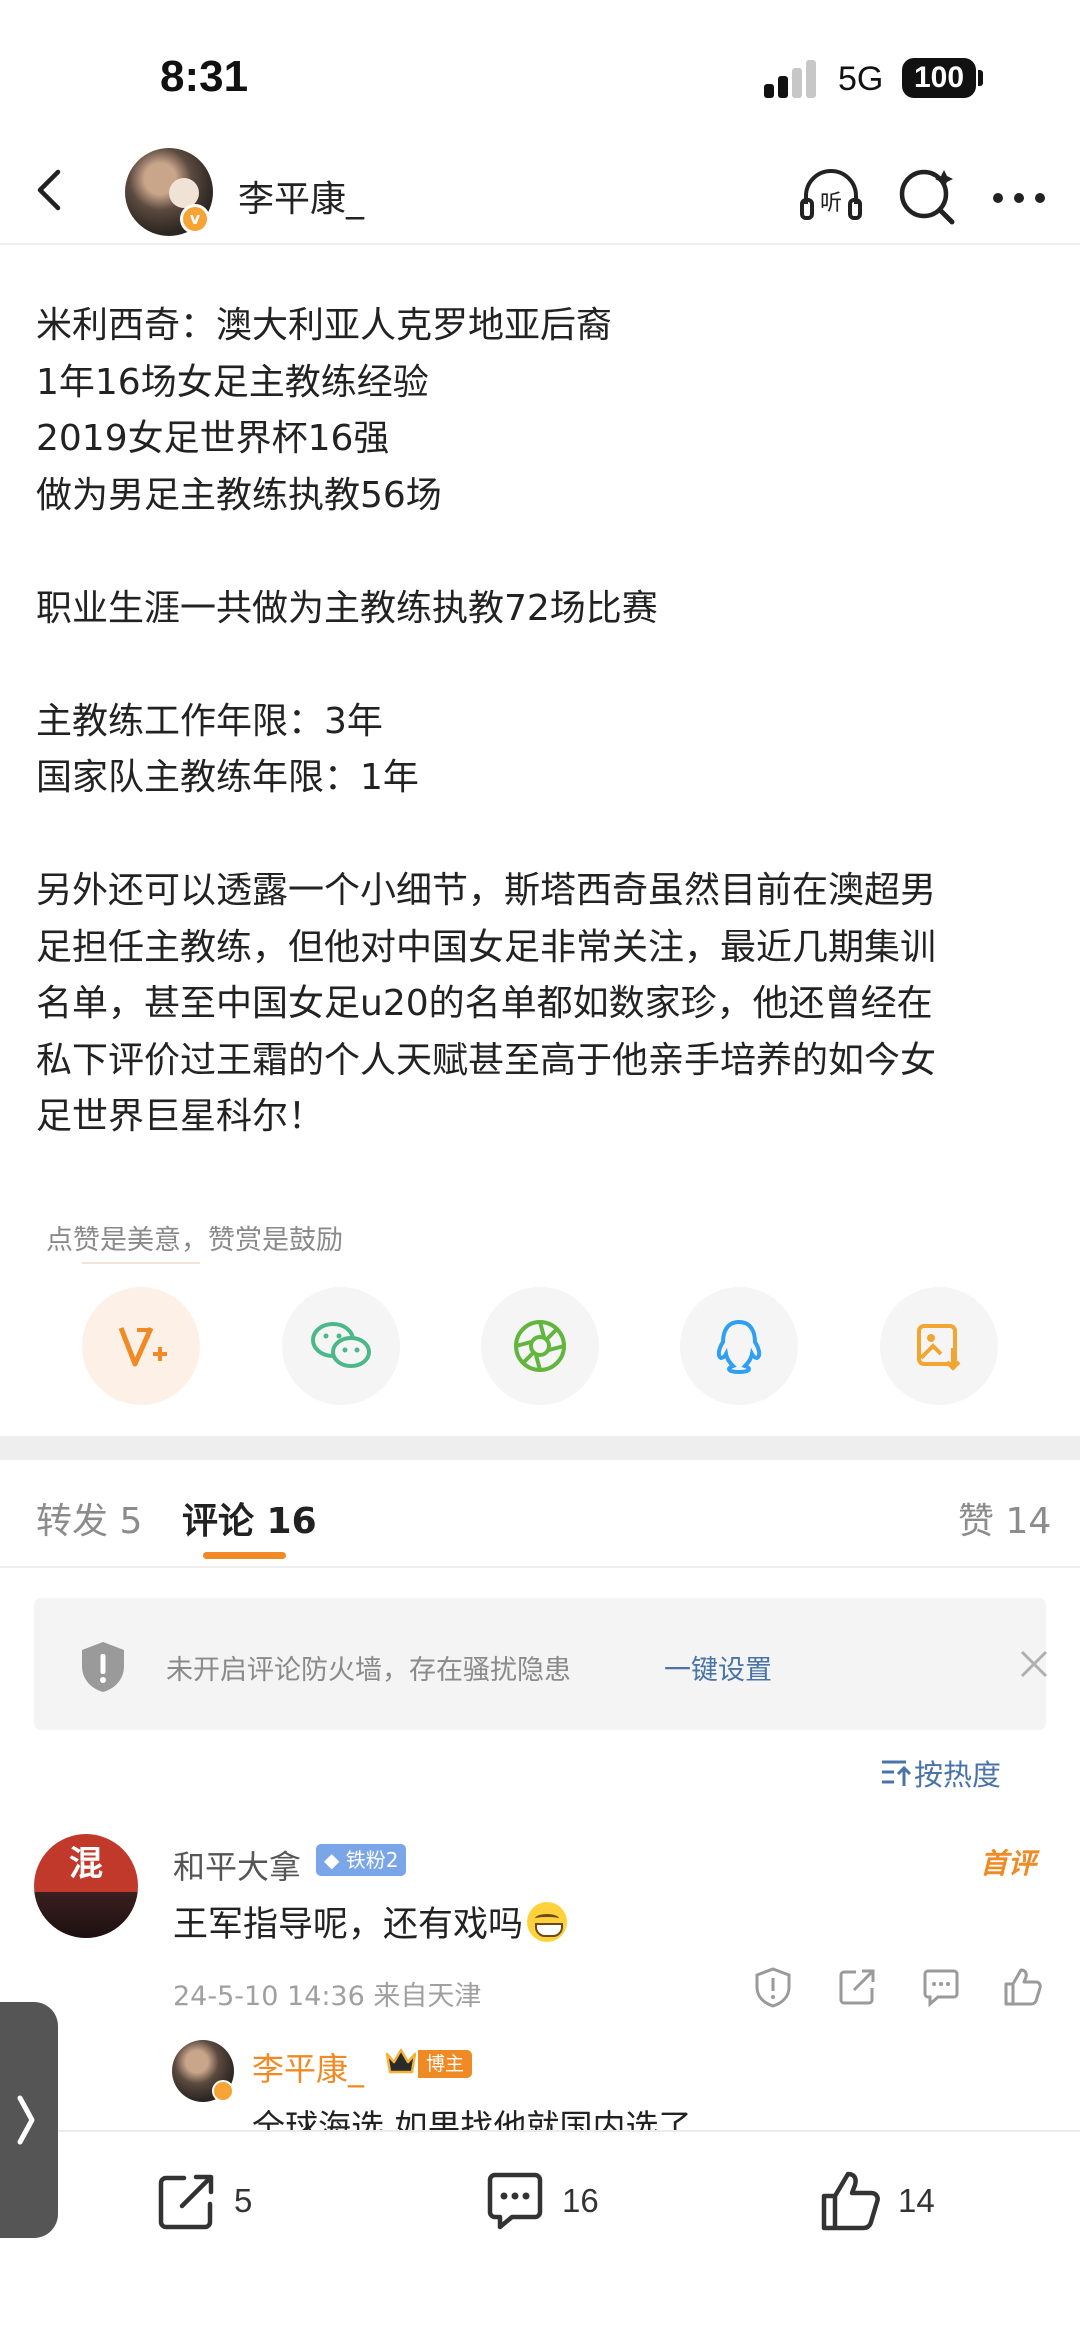 The height and width of the screenshot is (2347, 1080). I want to click on share-qq-button, so click(739, 1346).